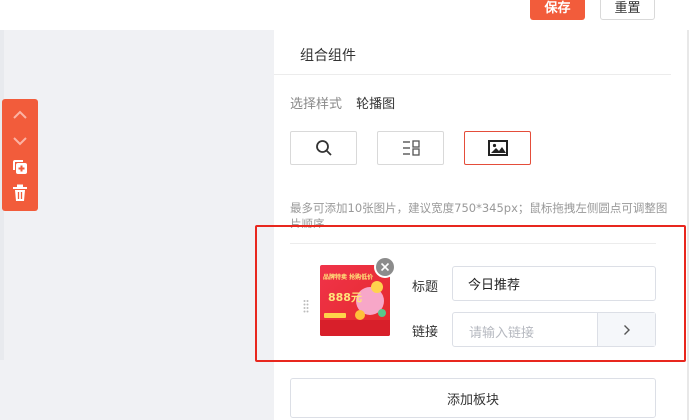 This screenshot has height=420, width=689. What do you see at coordinates (20, 193) in the screenshot?
I see `trash-icon` at bounding box center [20, 193].